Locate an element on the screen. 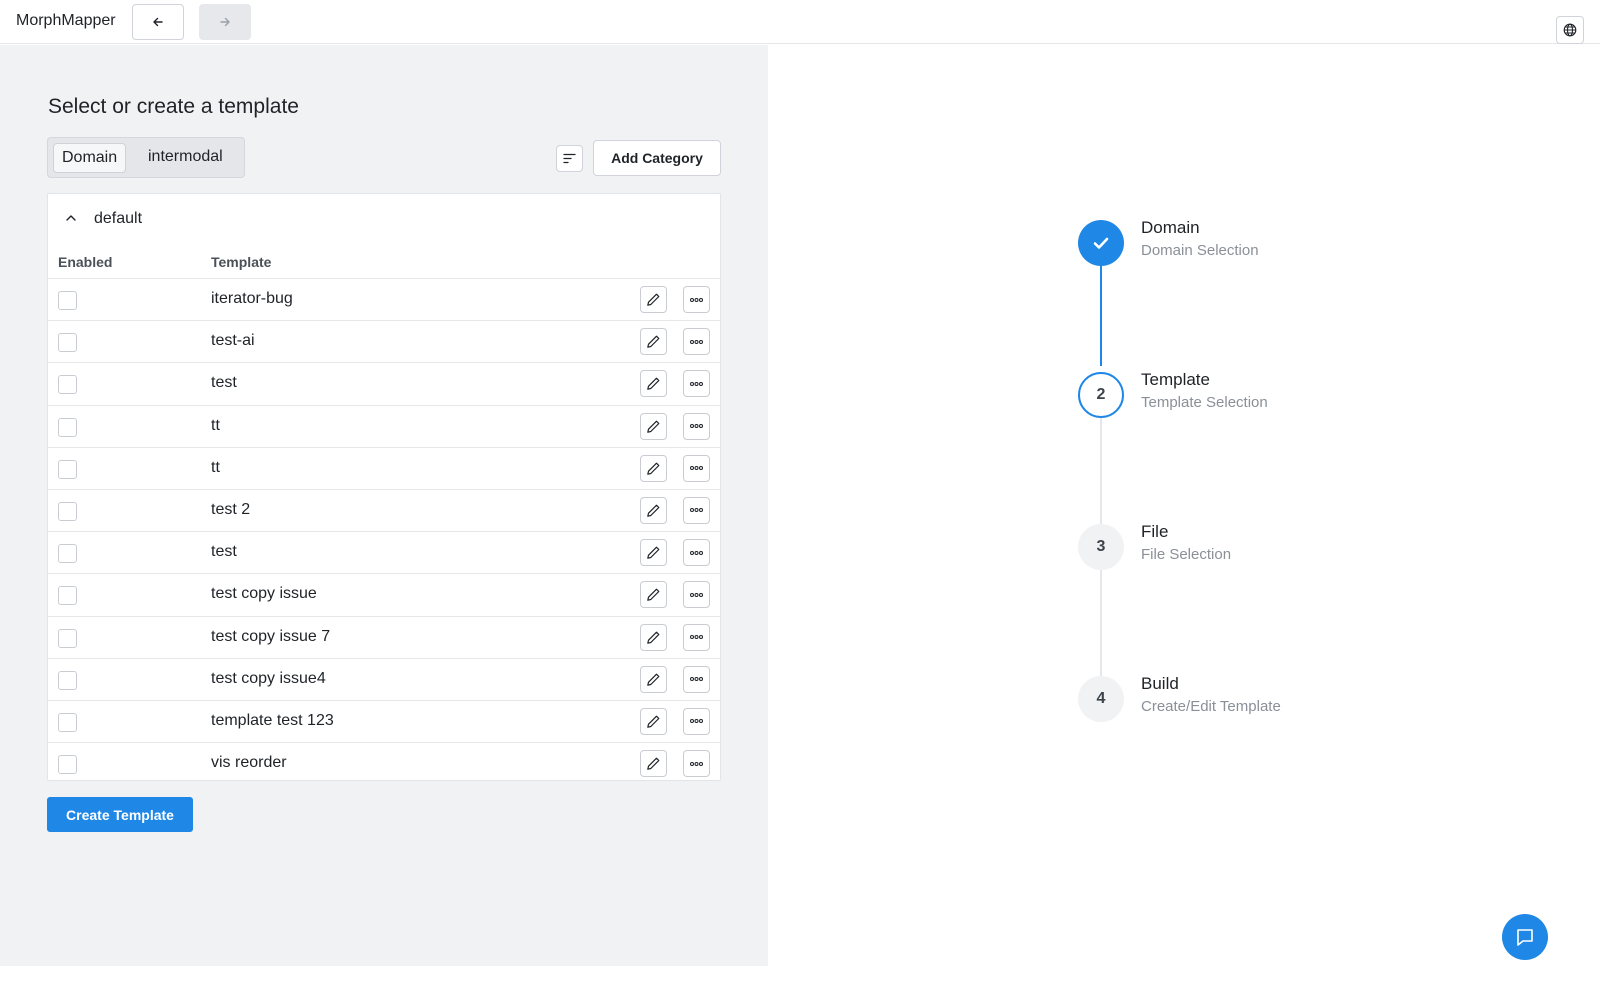 The image size is (1600, 1000). category-header: default is located at coordinates (384, 219).